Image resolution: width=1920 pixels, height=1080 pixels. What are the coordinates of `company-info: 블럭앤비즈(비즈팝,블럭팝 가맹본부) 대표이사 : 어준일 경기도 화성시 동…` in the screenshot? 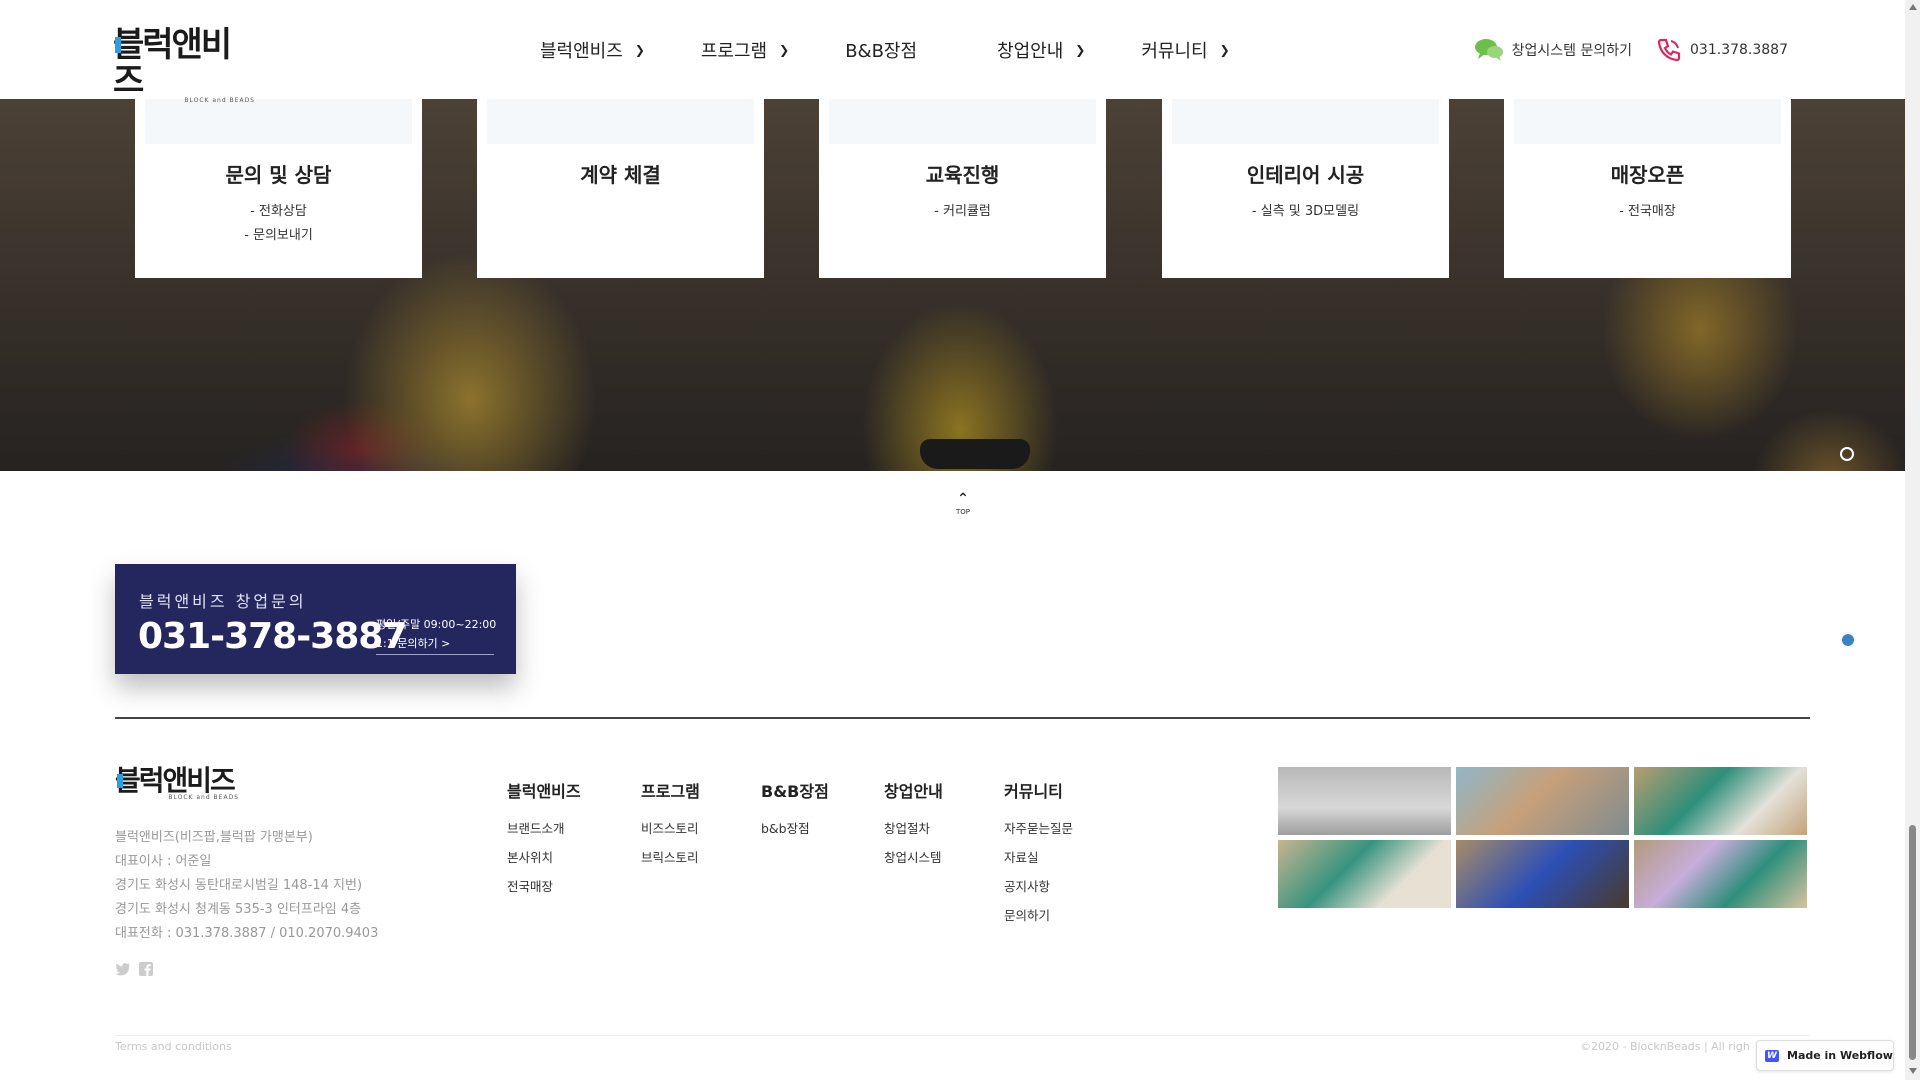 It's located at (246, 886).